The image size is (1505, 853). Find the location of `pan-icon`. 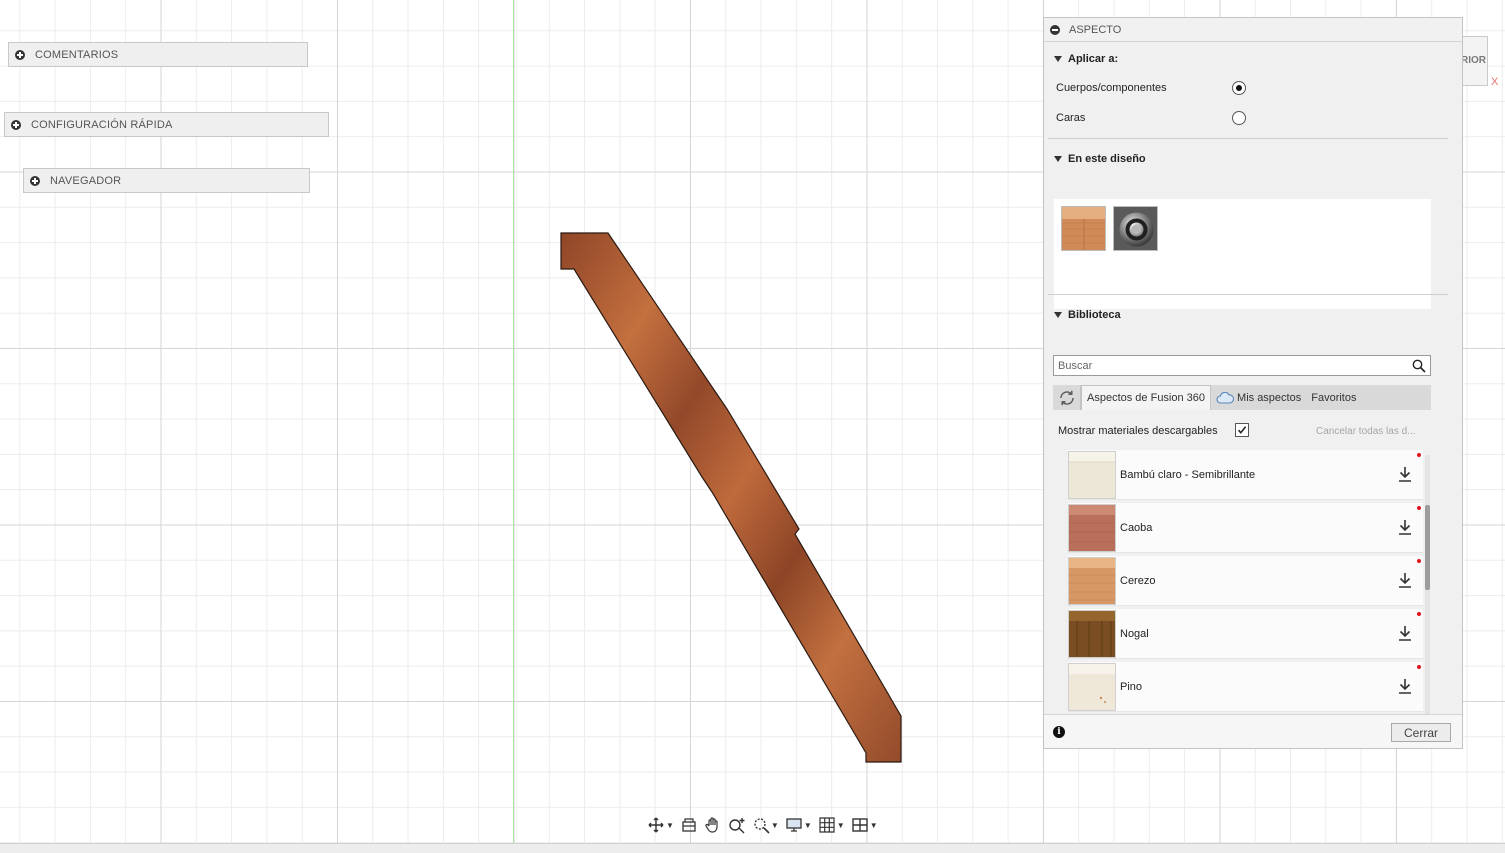

pan-icon is located at coordinates (711, 825).